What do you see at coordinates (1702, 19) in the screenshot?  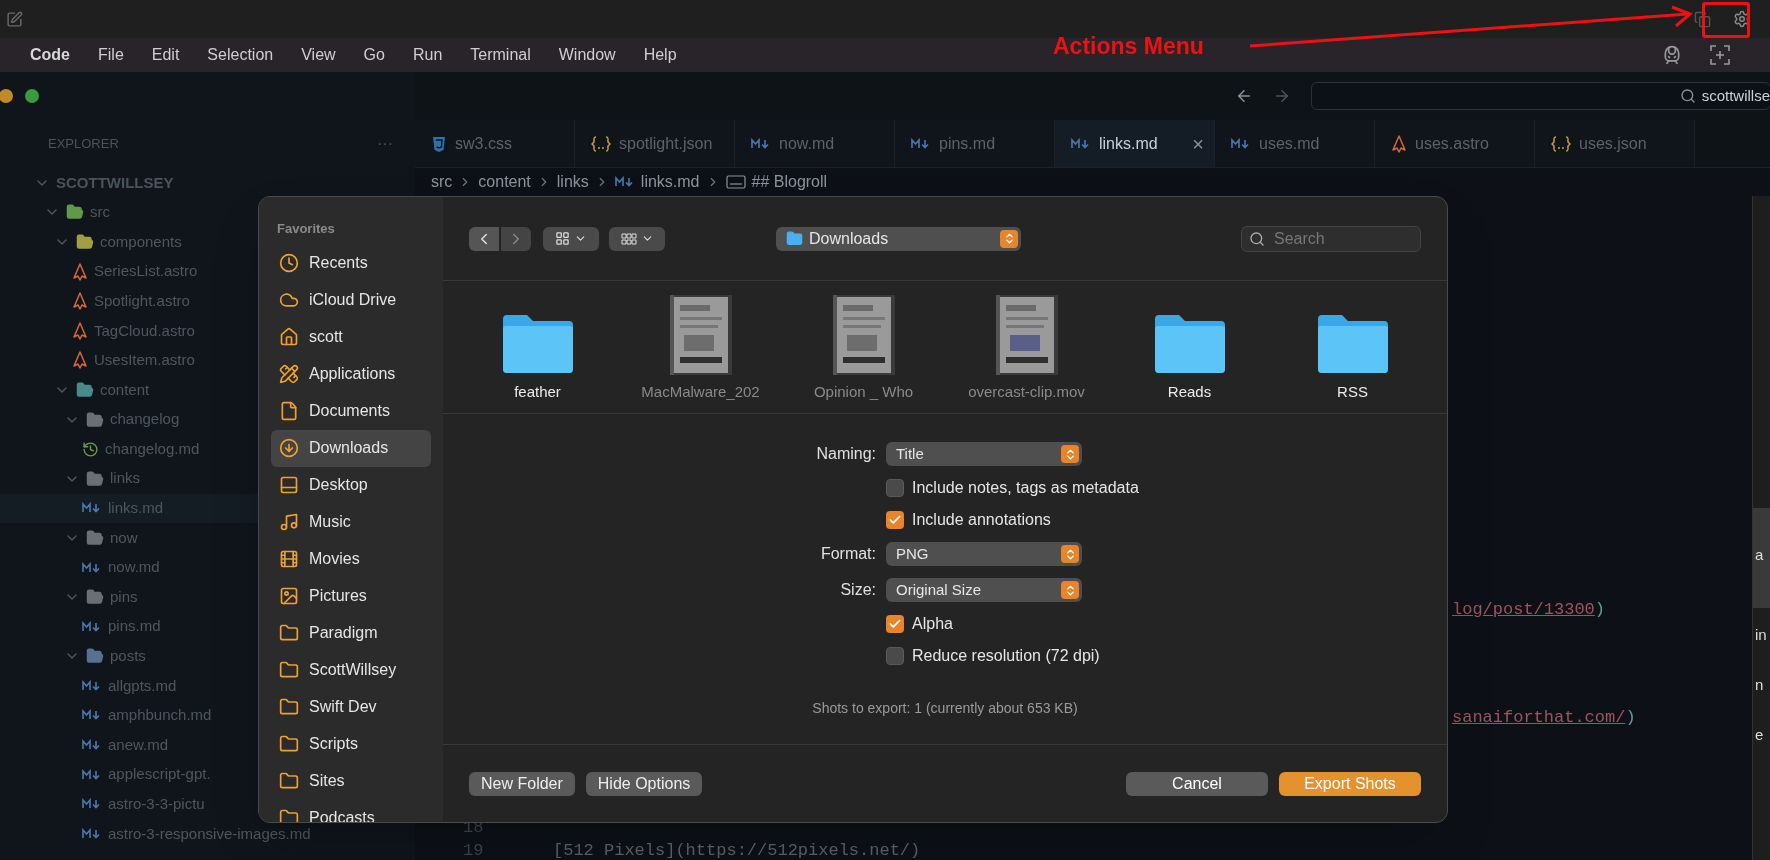 I see `copy-icon` at bounding box center [1702, 19].